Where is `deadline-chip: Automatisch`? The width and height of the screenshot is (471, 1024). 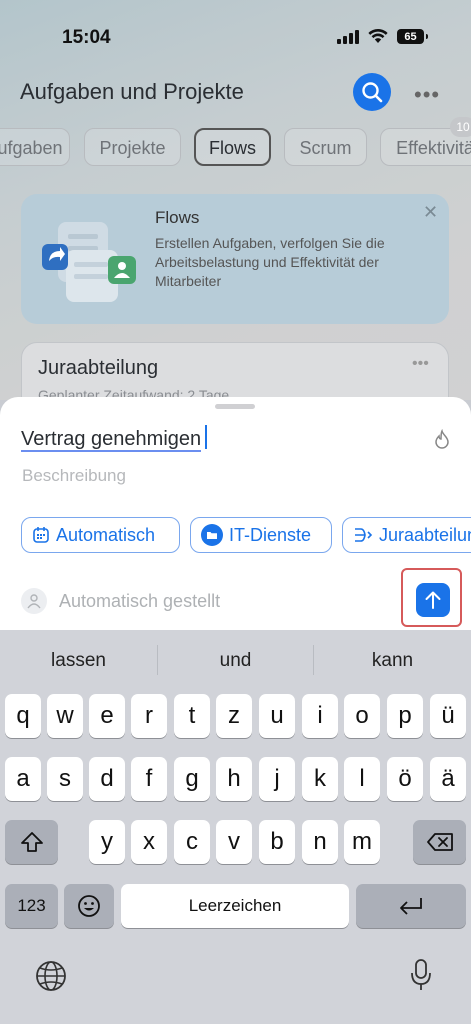 deadline-chip: Automatisch is located at coordinates (100, 535).